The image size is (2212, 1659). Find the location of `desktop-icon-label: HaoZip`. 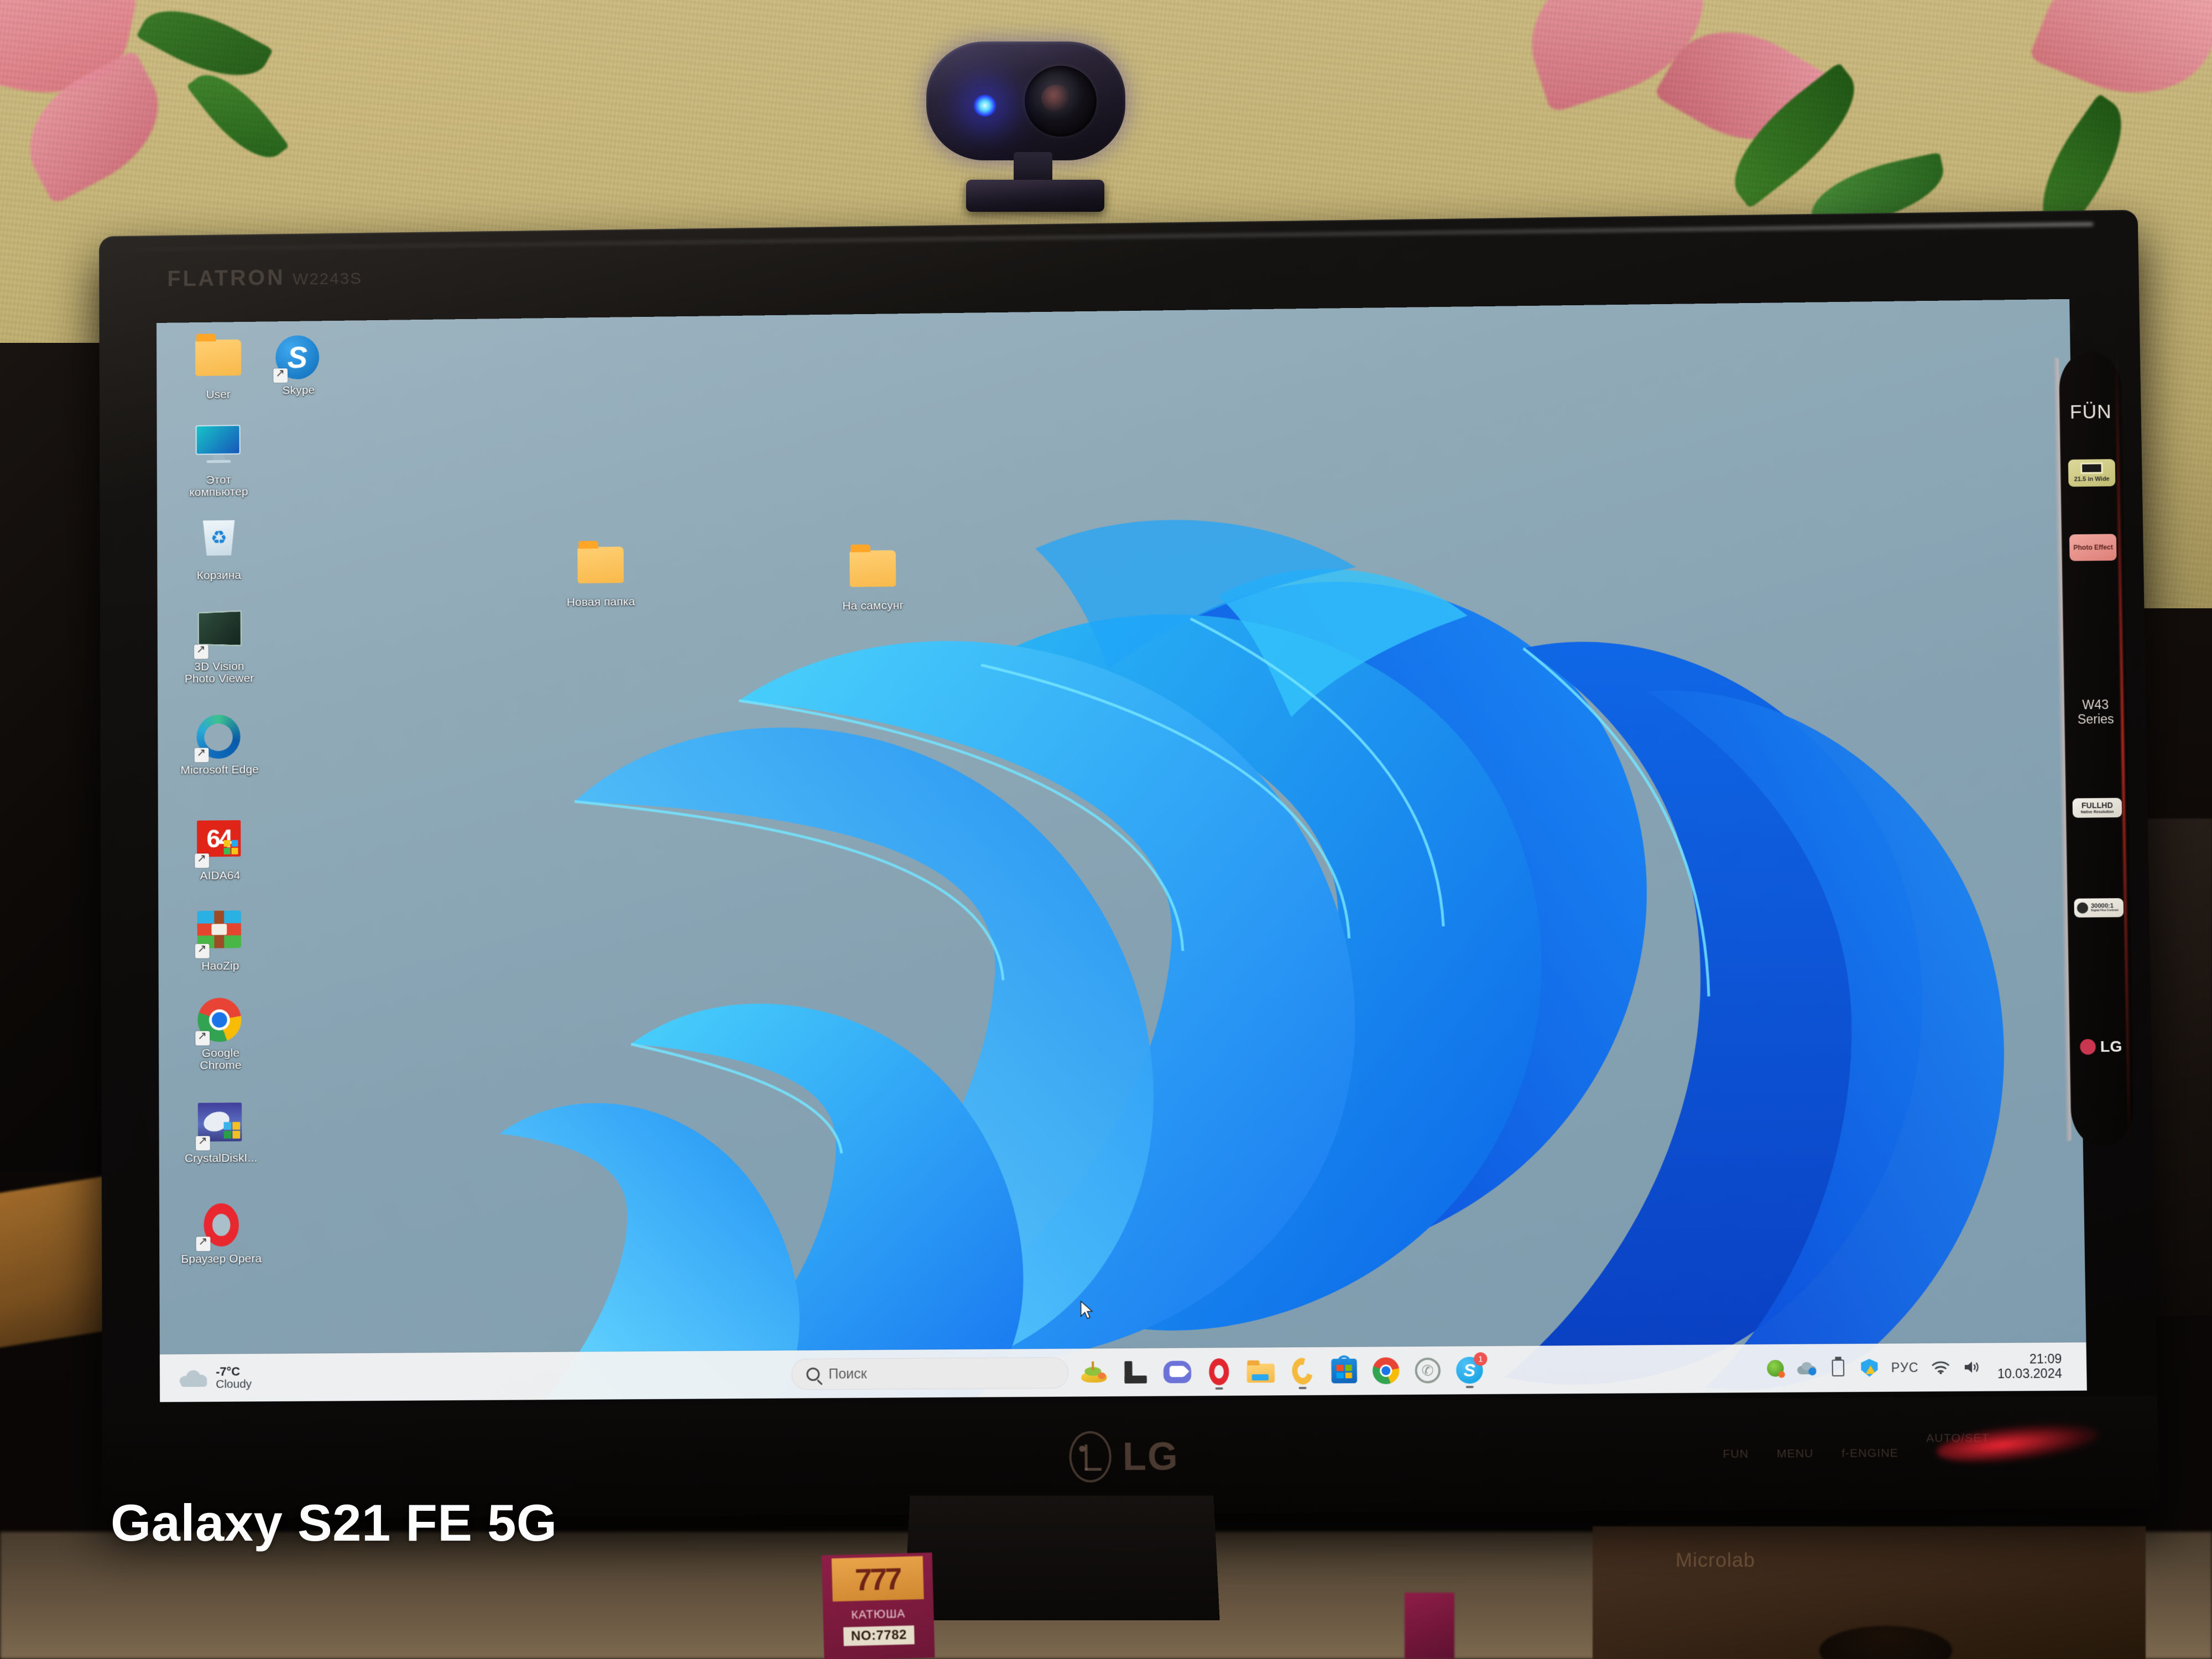

desktop-icon-label: HaoZip is located at coordinates (220, 966).